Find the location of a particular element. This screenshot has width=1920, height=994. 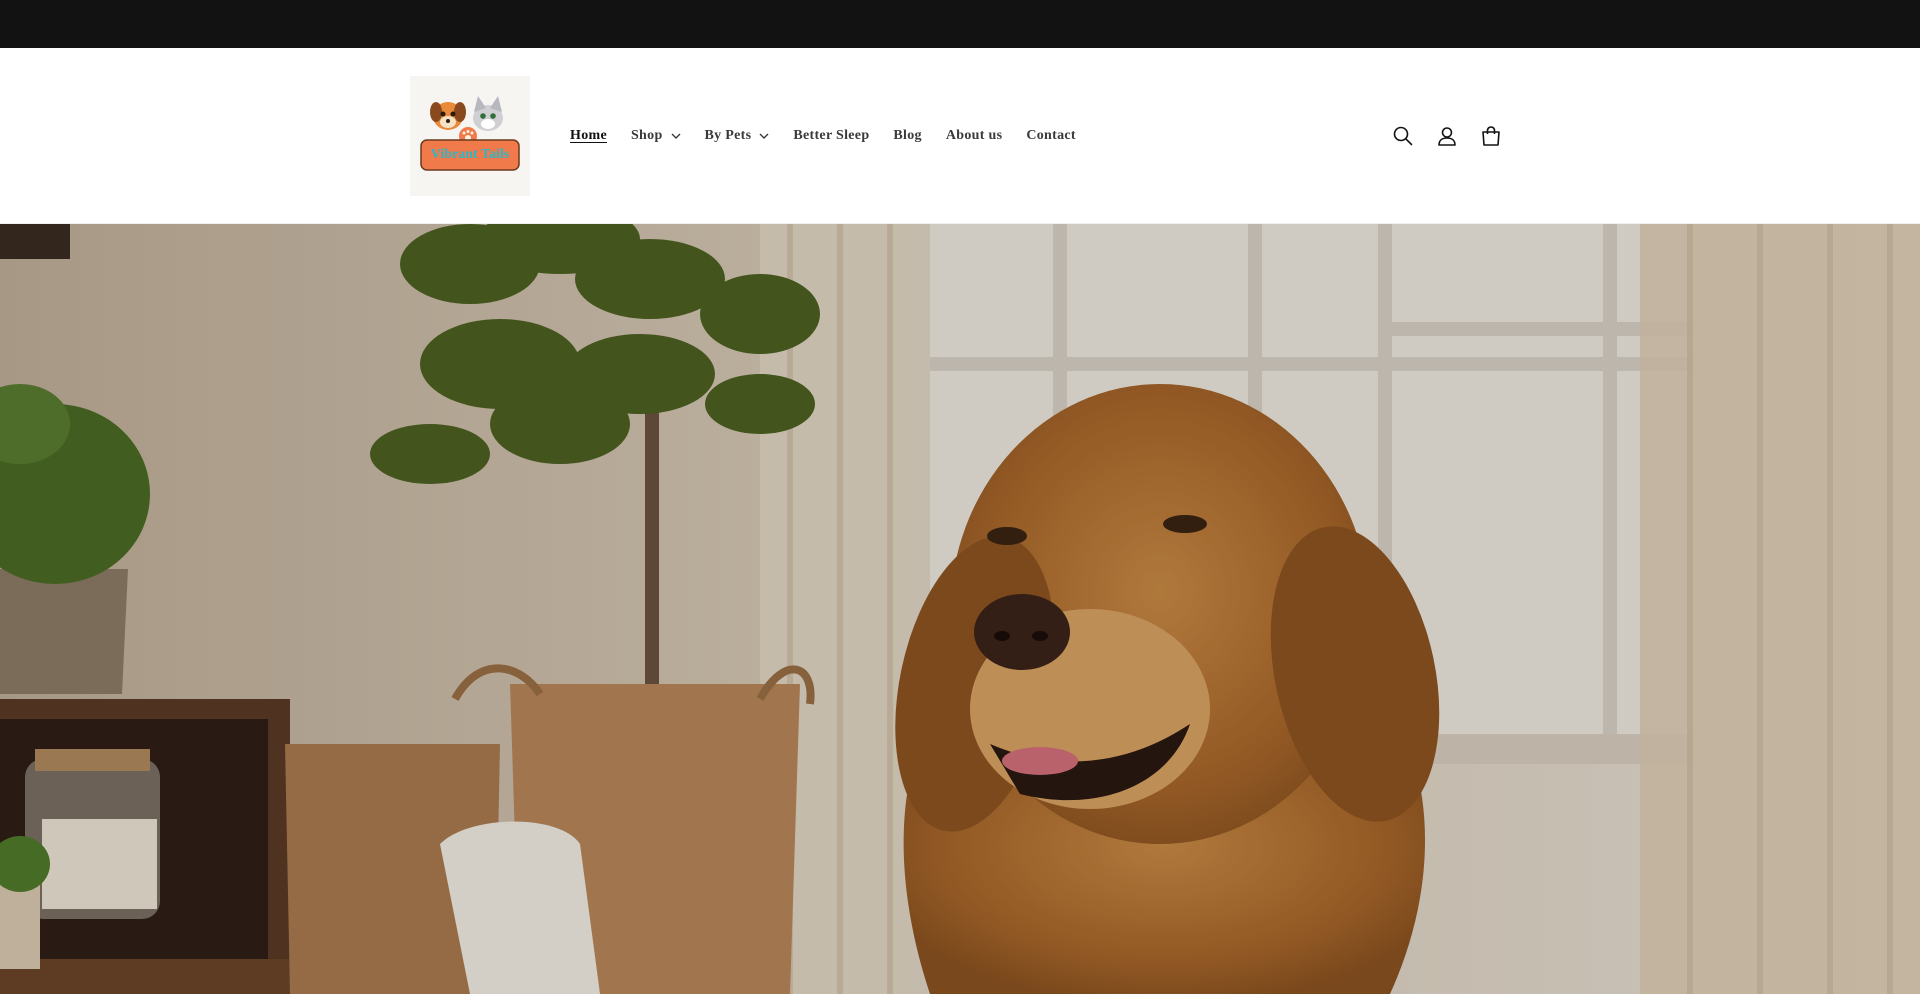

account-icon is located at coordinates (1447, 136).